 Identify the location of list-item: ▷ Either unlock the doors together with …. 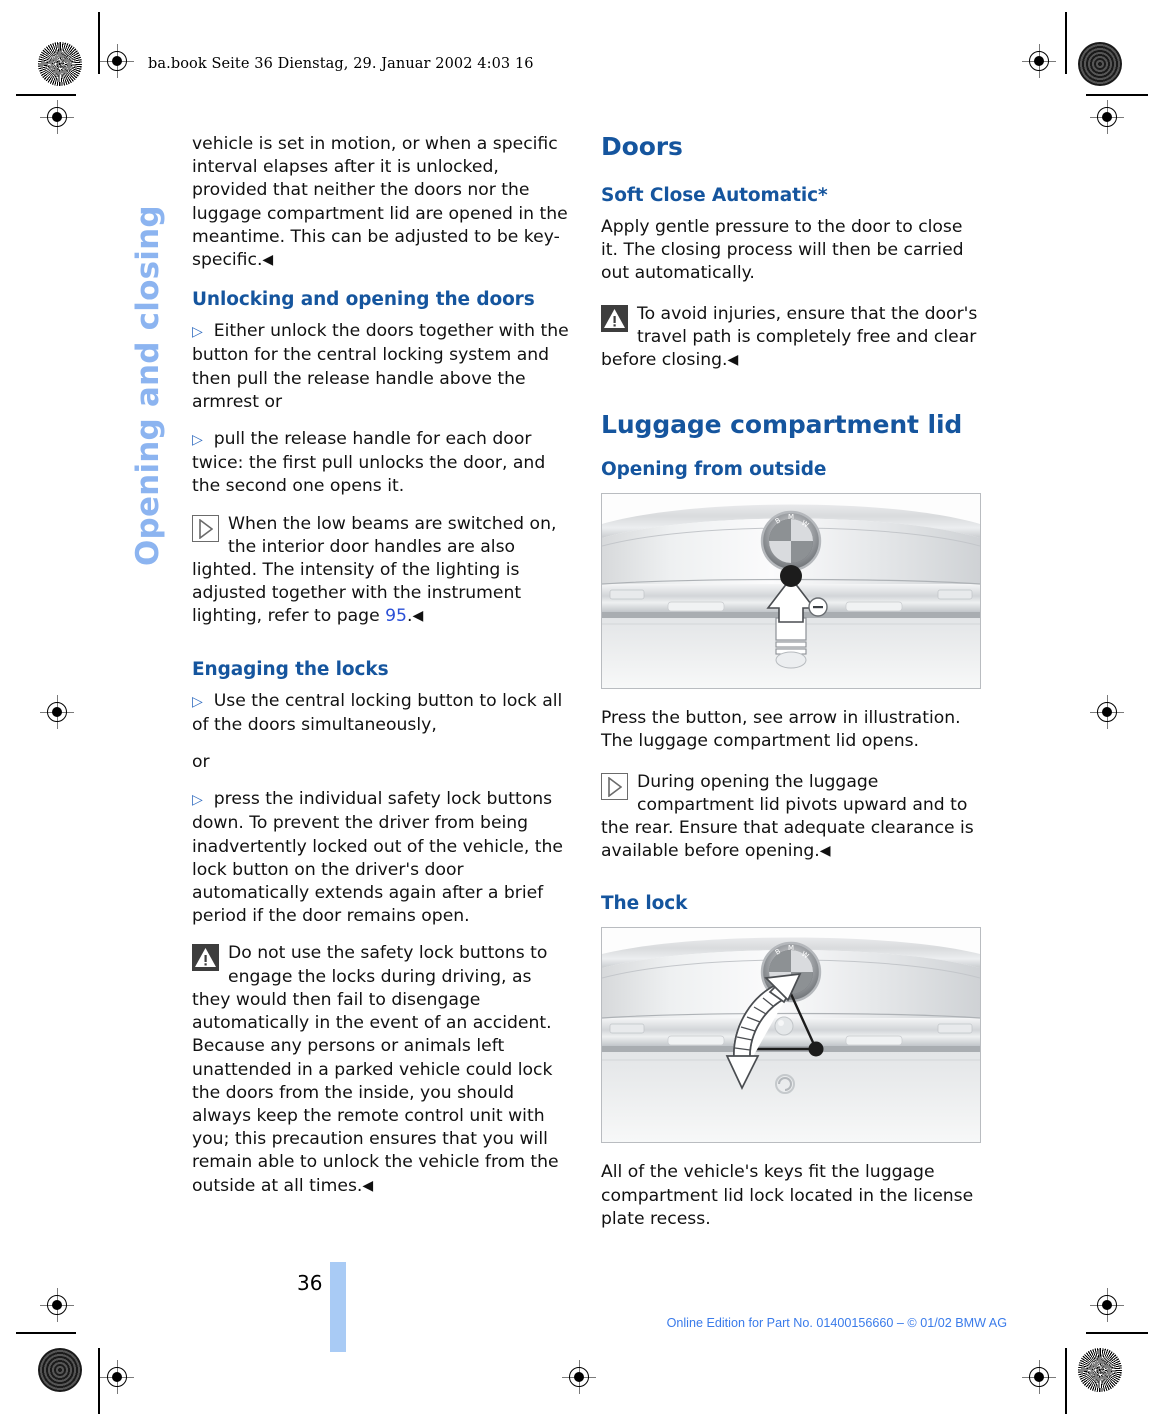
(380, 366).